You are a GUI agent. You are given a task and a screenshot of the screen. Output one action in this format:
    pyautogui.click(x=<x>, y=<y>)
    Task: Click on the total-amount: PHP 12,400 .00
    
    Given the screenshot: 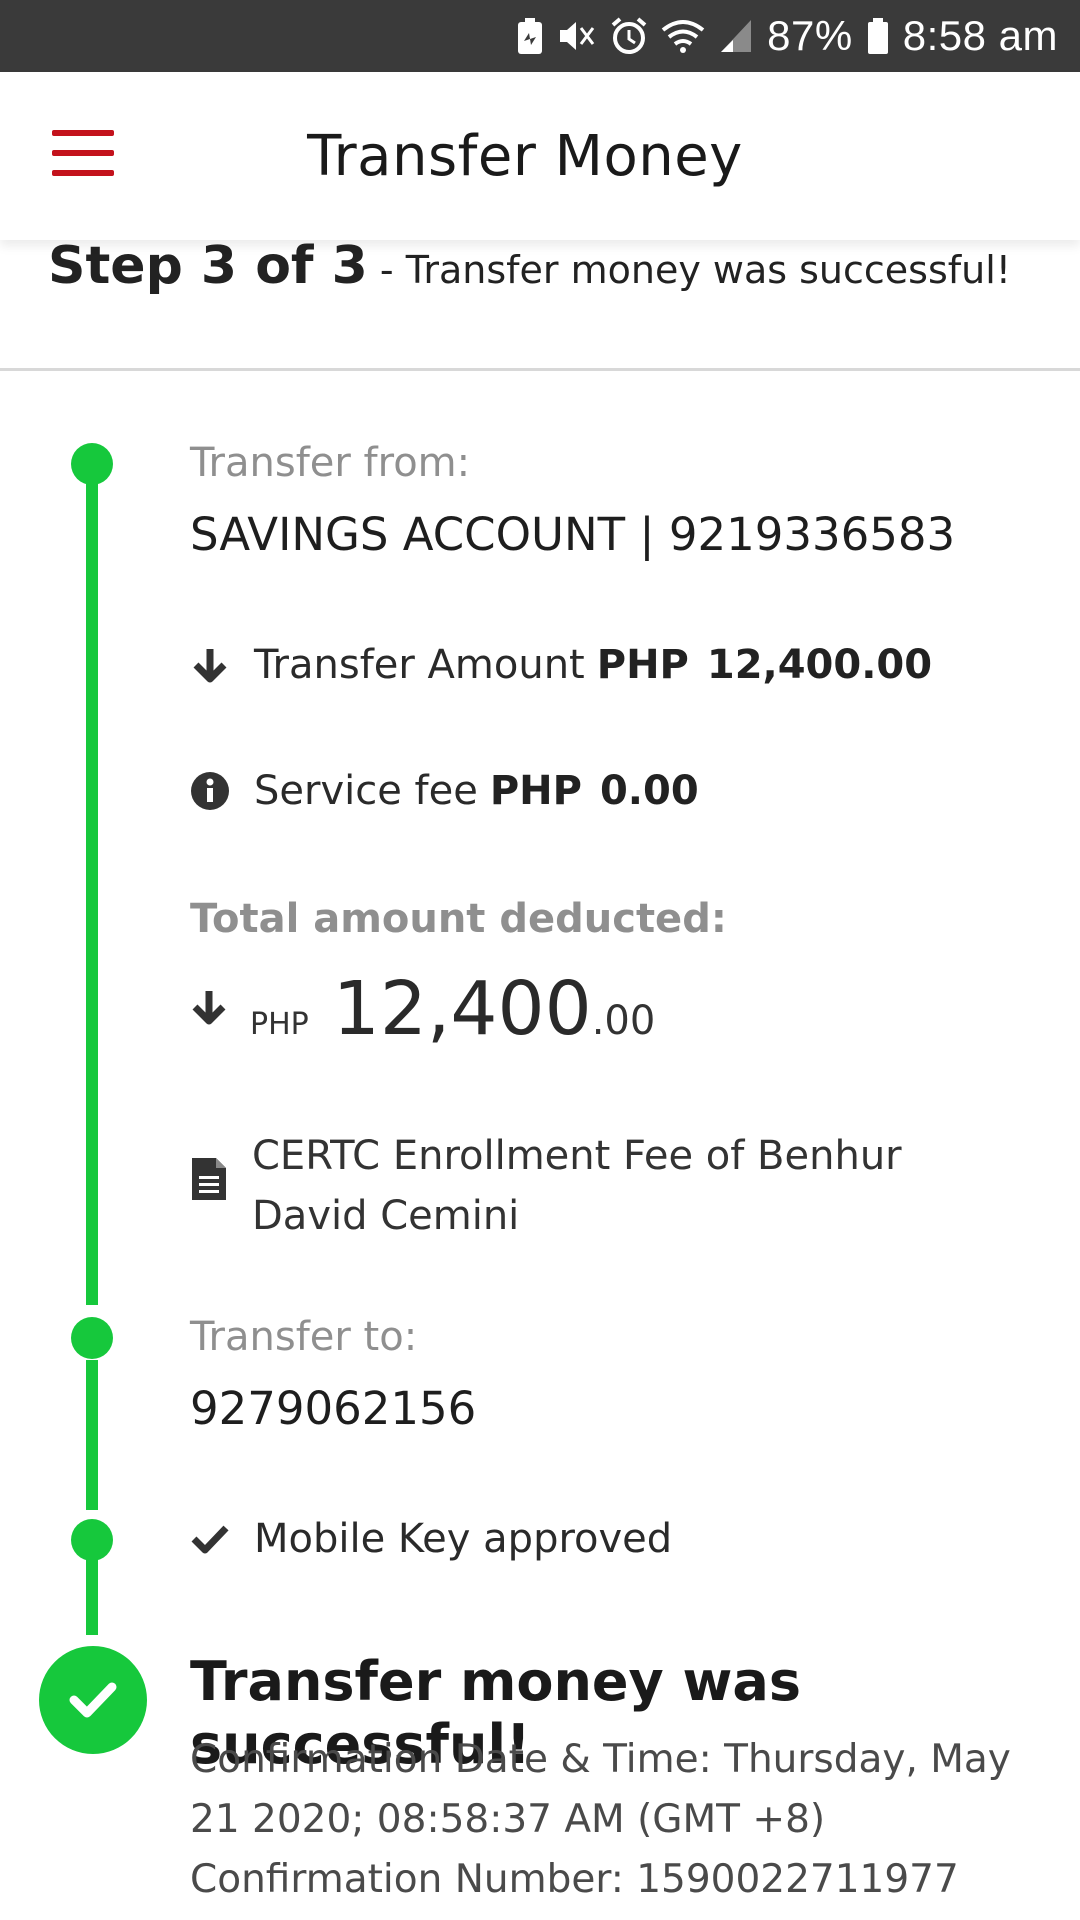 What is the action you would take?
    pyautogui.click(x=422, y=1009)
    